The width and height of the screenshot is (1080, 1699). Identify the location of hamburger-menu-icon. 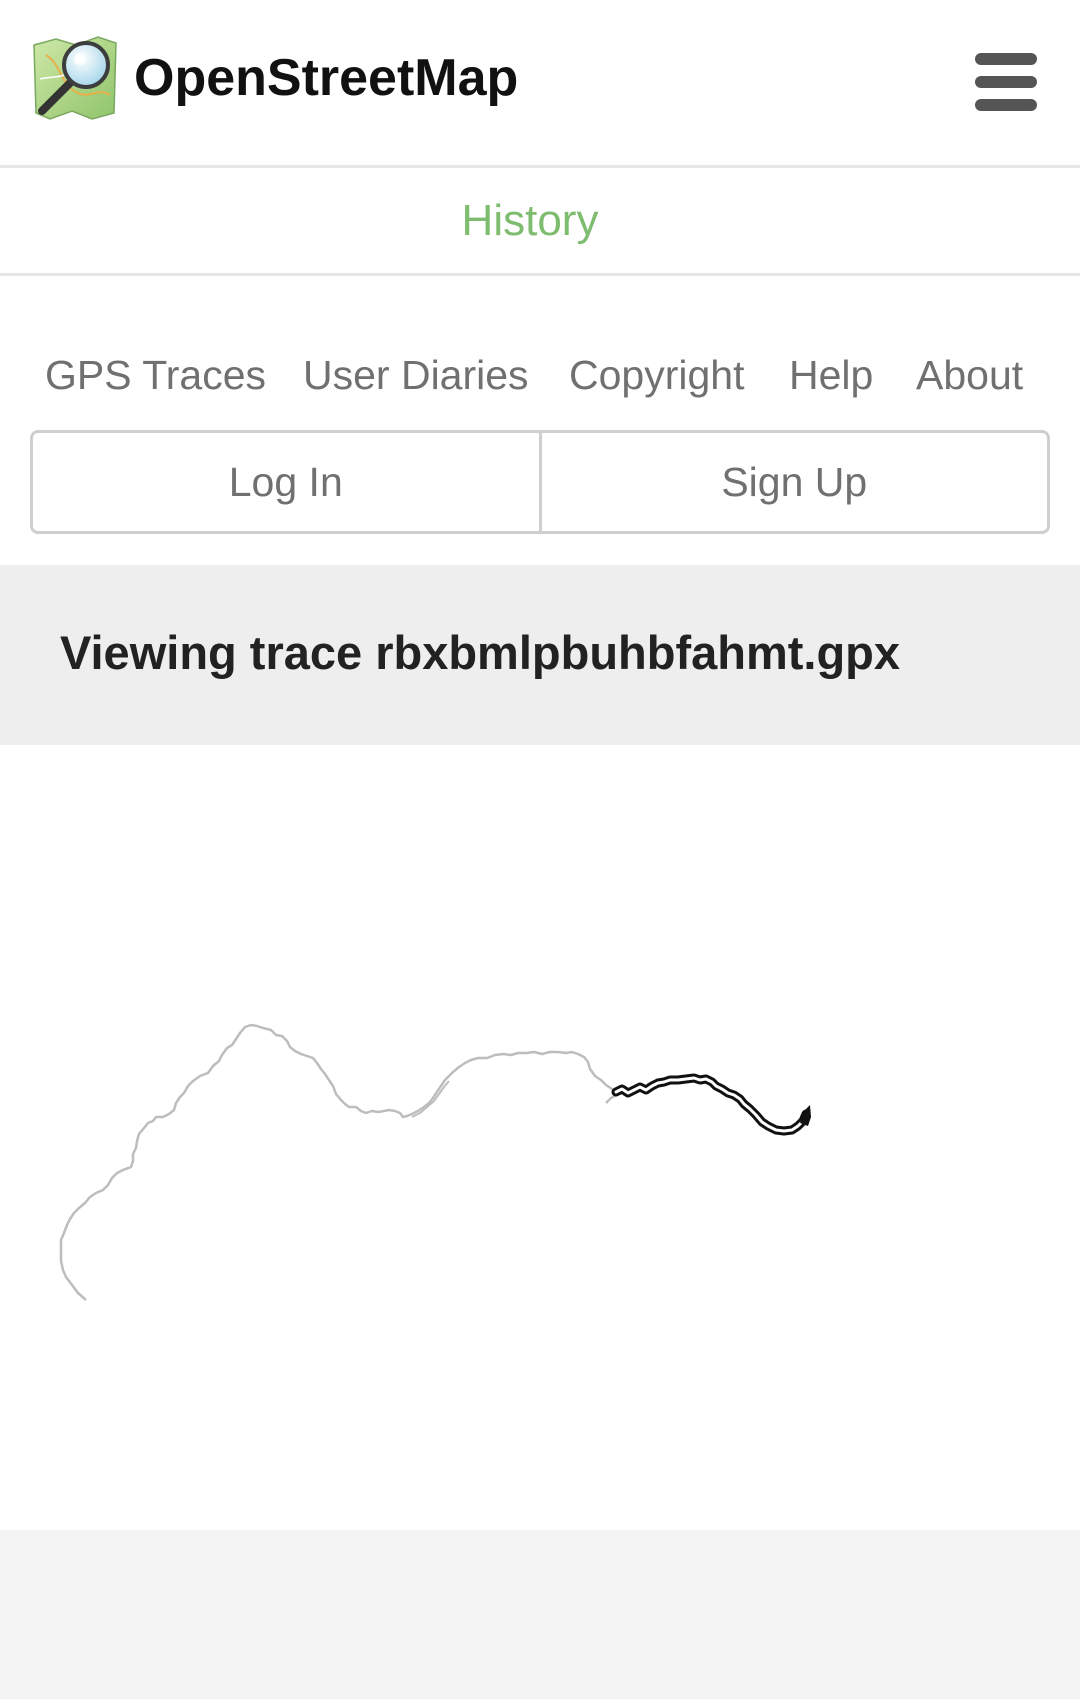
(1006, 82).